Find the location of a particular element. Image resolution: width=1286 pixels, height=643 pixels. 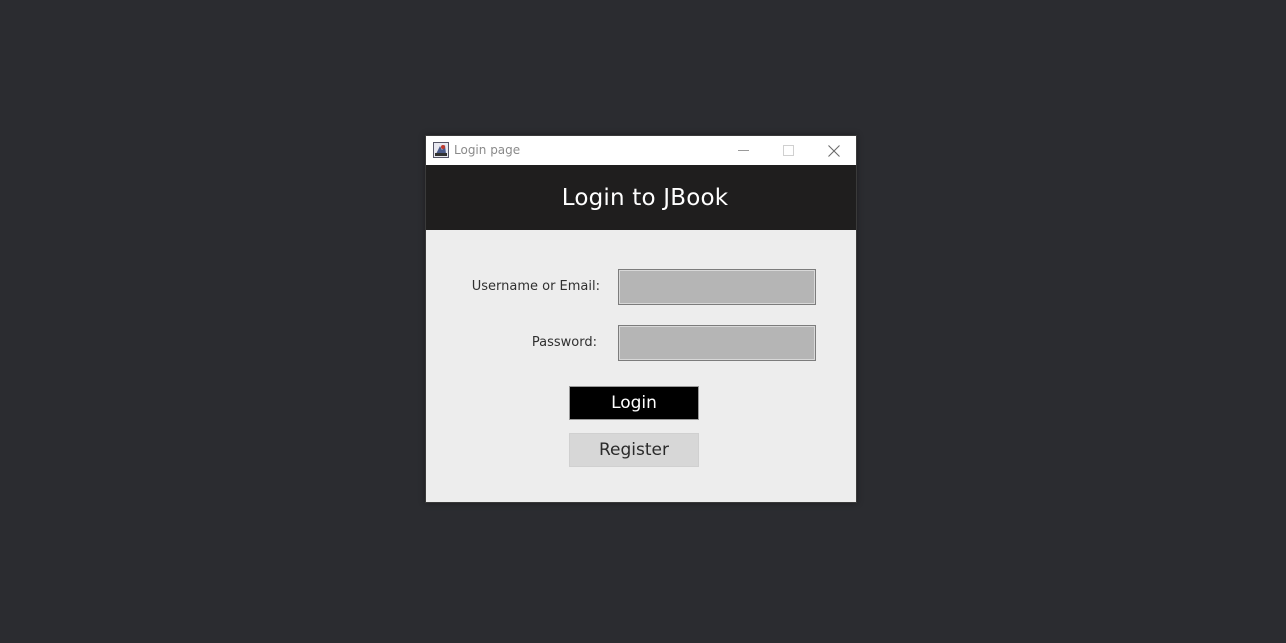

login-button: Login is located at coordinates (634, 403).